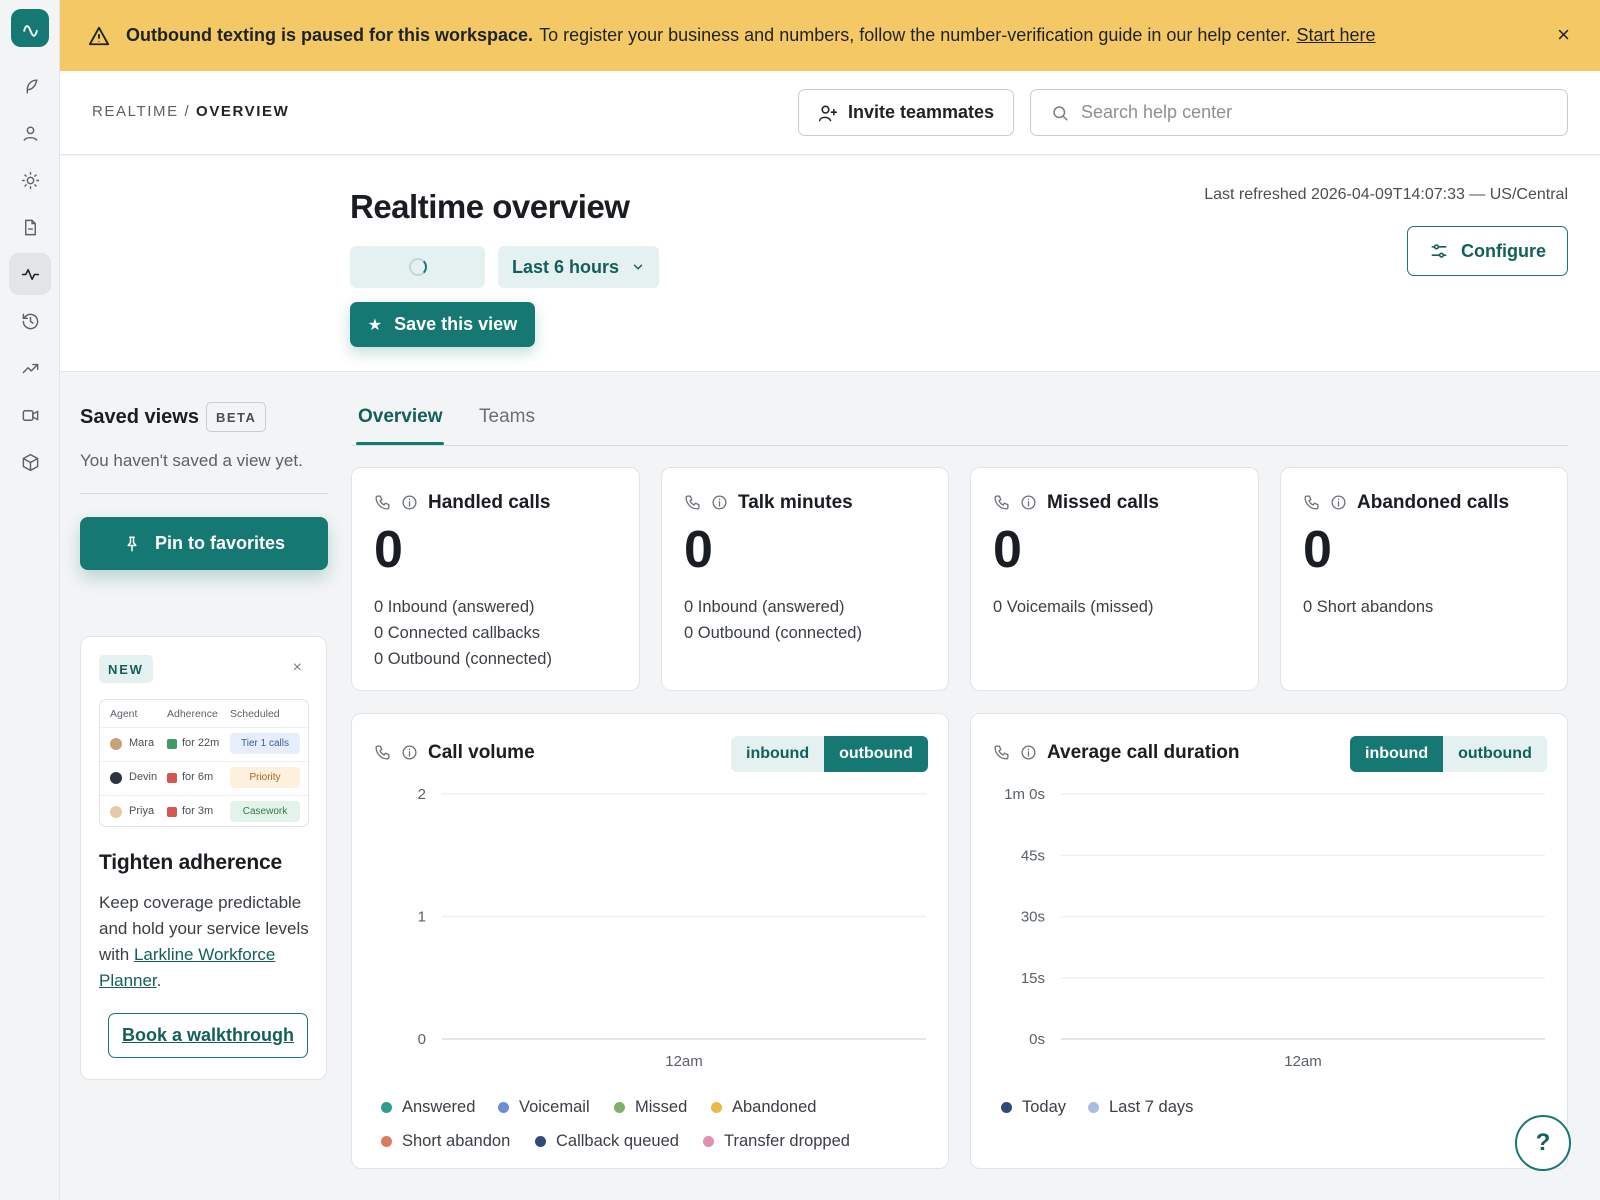 This screenshot has width=1600, height=1200. I want to click on history-icon, so click(30, 321).